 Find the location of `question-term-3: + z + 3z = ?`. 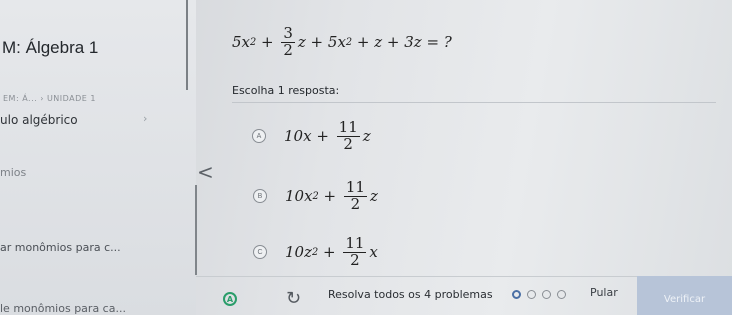

question-term-3: + z + 3z = ? is located at coordinates (402, 42).